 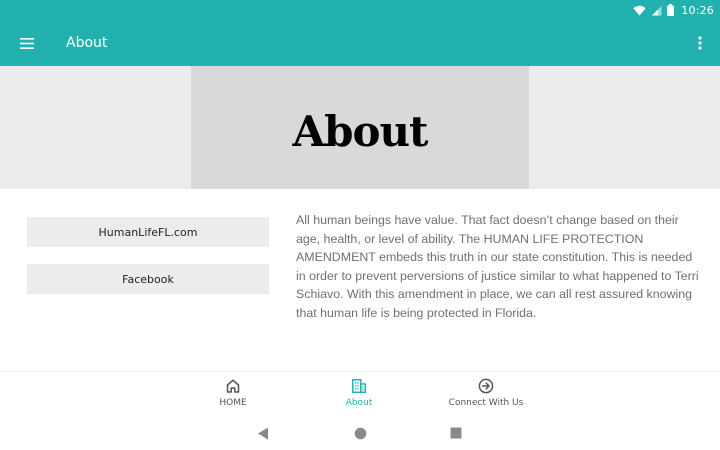 What do you see at coordinates (233, 403) in the screenshot?
I see `nav-label-home: HOME` at bounding box center [233, 403].